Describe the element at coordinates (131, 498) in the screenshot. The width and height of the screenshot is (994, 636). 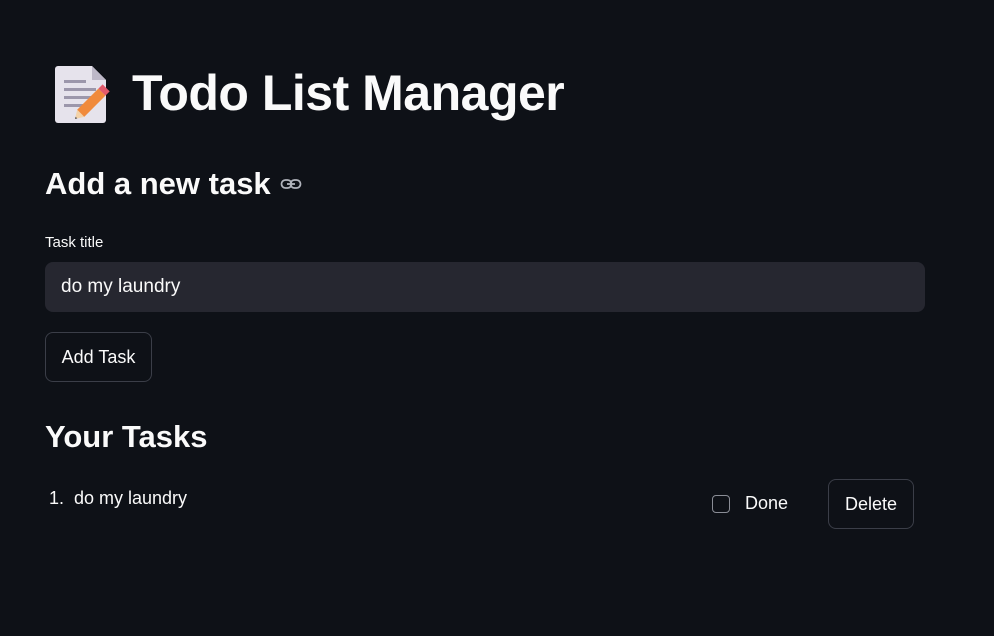
I see `task-title: do my laundry` at that location.